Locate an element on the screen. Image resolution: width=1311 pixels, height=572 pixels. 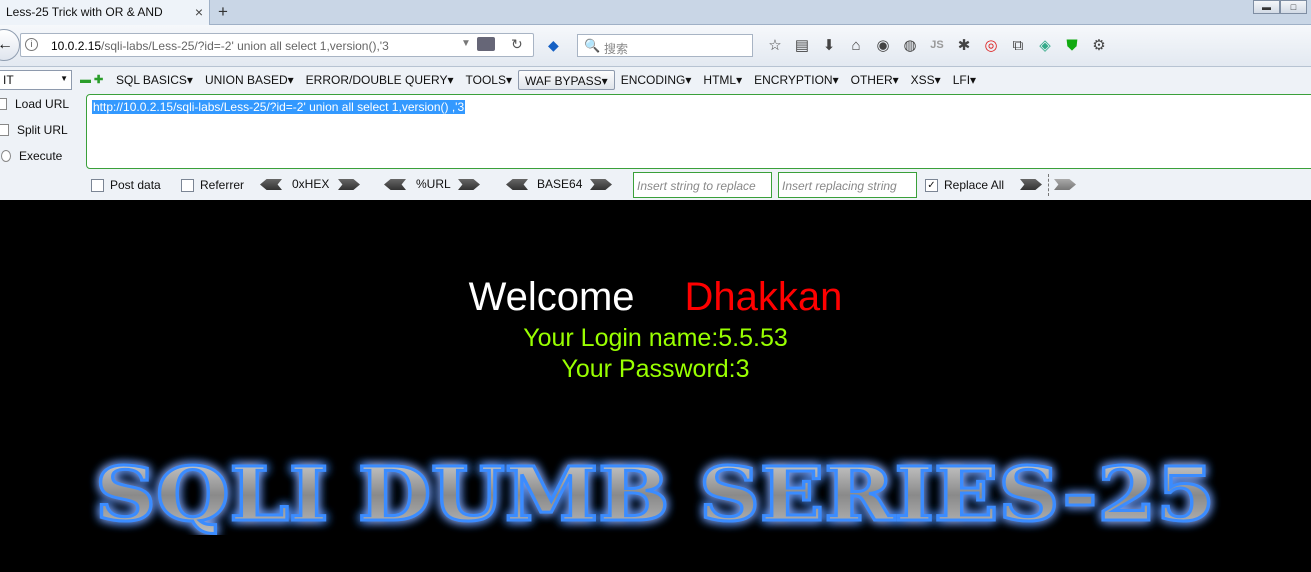
welcome-text: Welcome is located at coordinates (551, 297).